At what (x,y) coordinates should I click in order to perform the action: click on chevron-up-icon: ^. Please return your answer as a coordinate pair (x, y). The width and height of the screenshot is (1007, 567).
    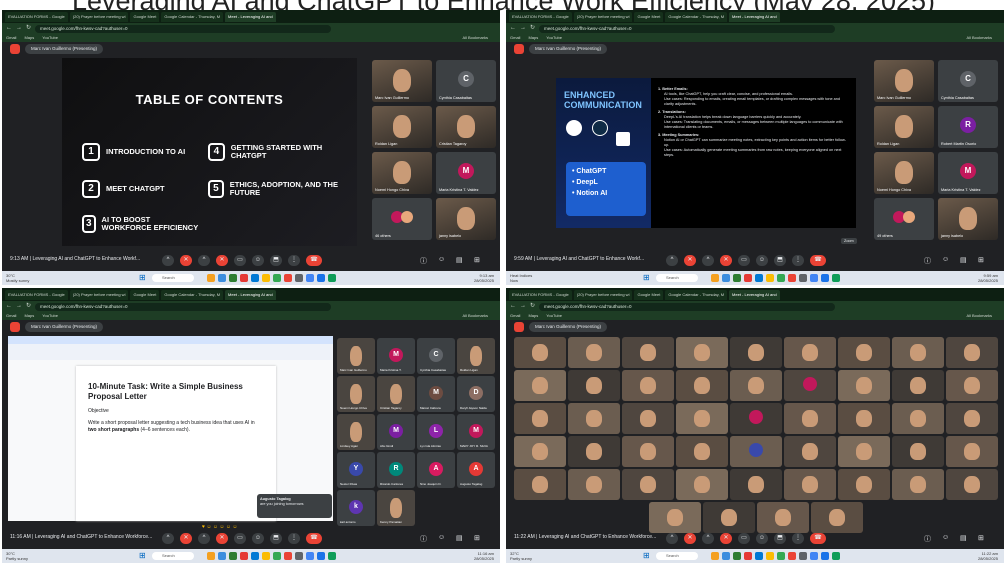
    Looking at the image, I should click on (204, 538).